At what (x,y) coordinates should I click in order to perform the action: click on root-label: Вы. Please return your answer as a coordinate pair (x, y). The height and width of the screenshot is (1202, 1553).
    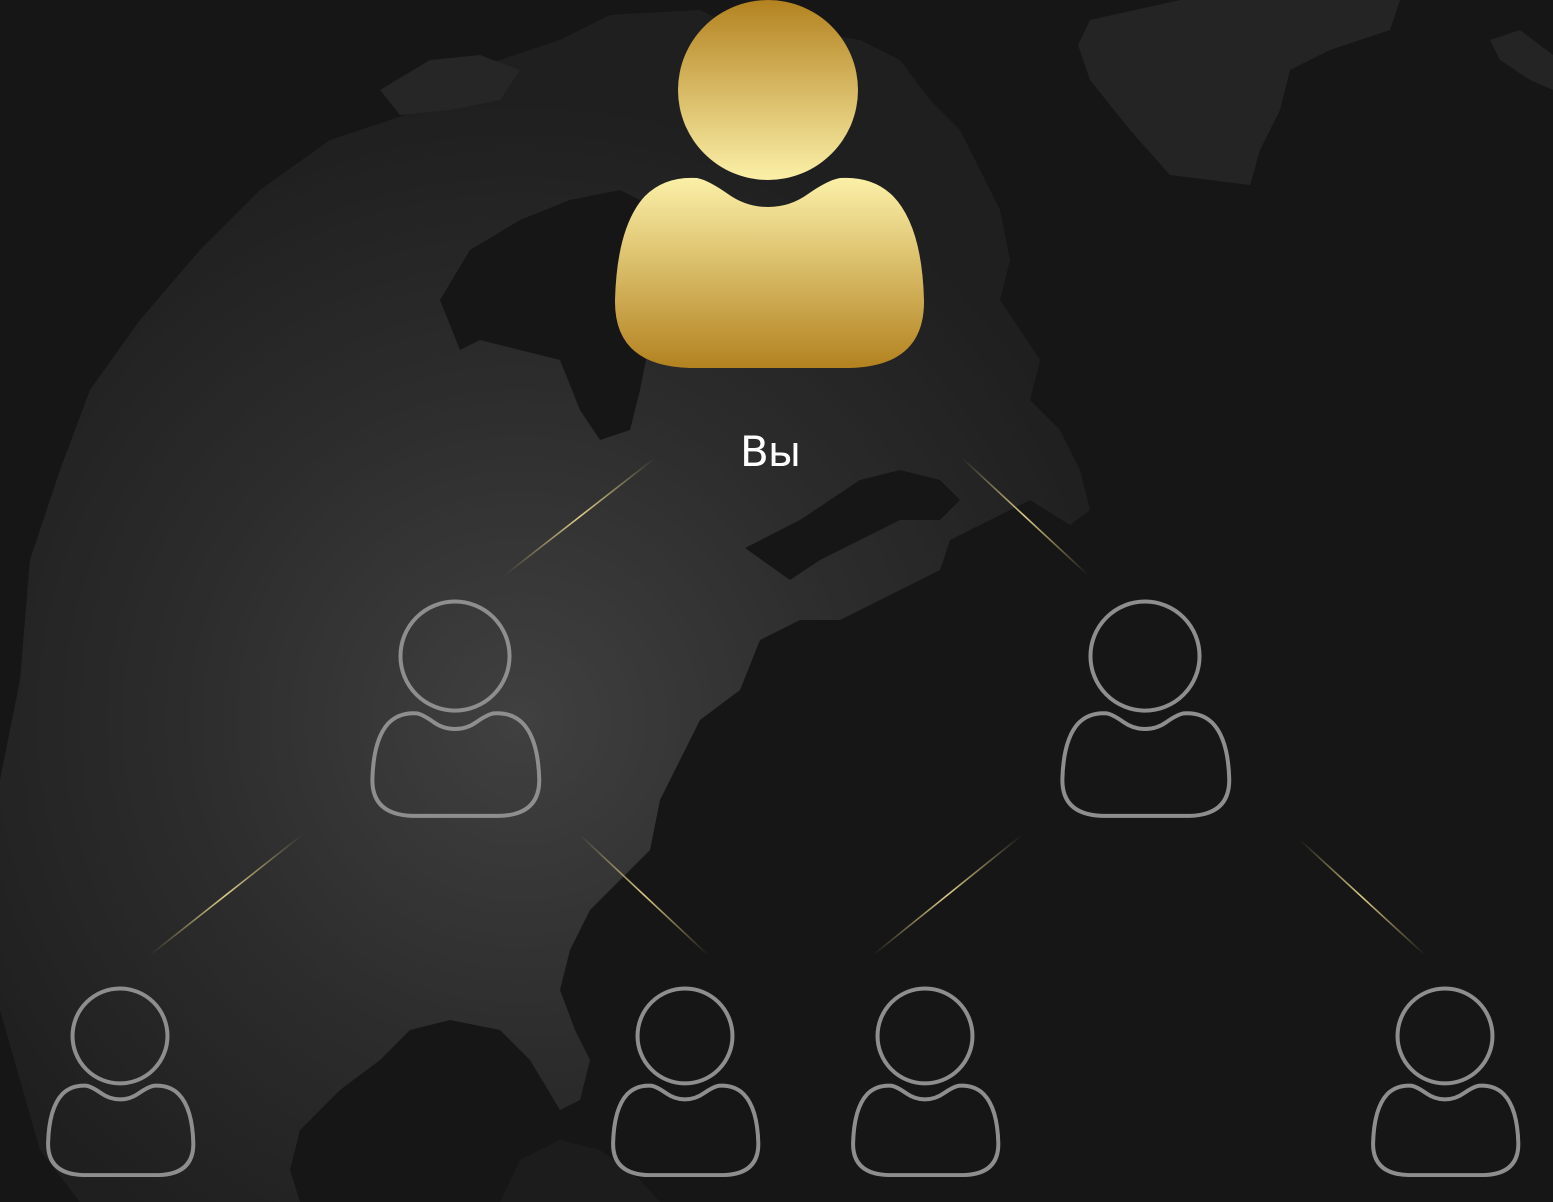
    Looking at the image, I should click on (770, 451).